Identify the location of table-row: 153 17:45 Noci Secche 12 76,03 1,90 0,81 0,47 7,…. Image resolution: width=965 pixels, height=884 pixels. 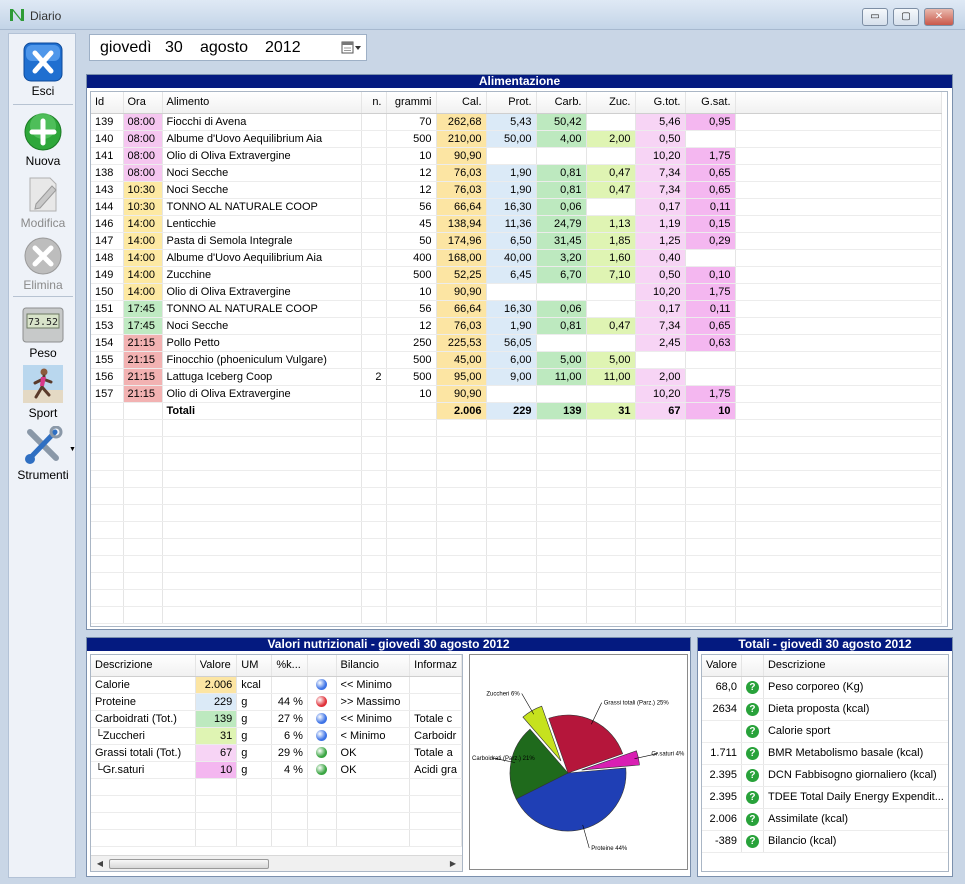
(516, 326).